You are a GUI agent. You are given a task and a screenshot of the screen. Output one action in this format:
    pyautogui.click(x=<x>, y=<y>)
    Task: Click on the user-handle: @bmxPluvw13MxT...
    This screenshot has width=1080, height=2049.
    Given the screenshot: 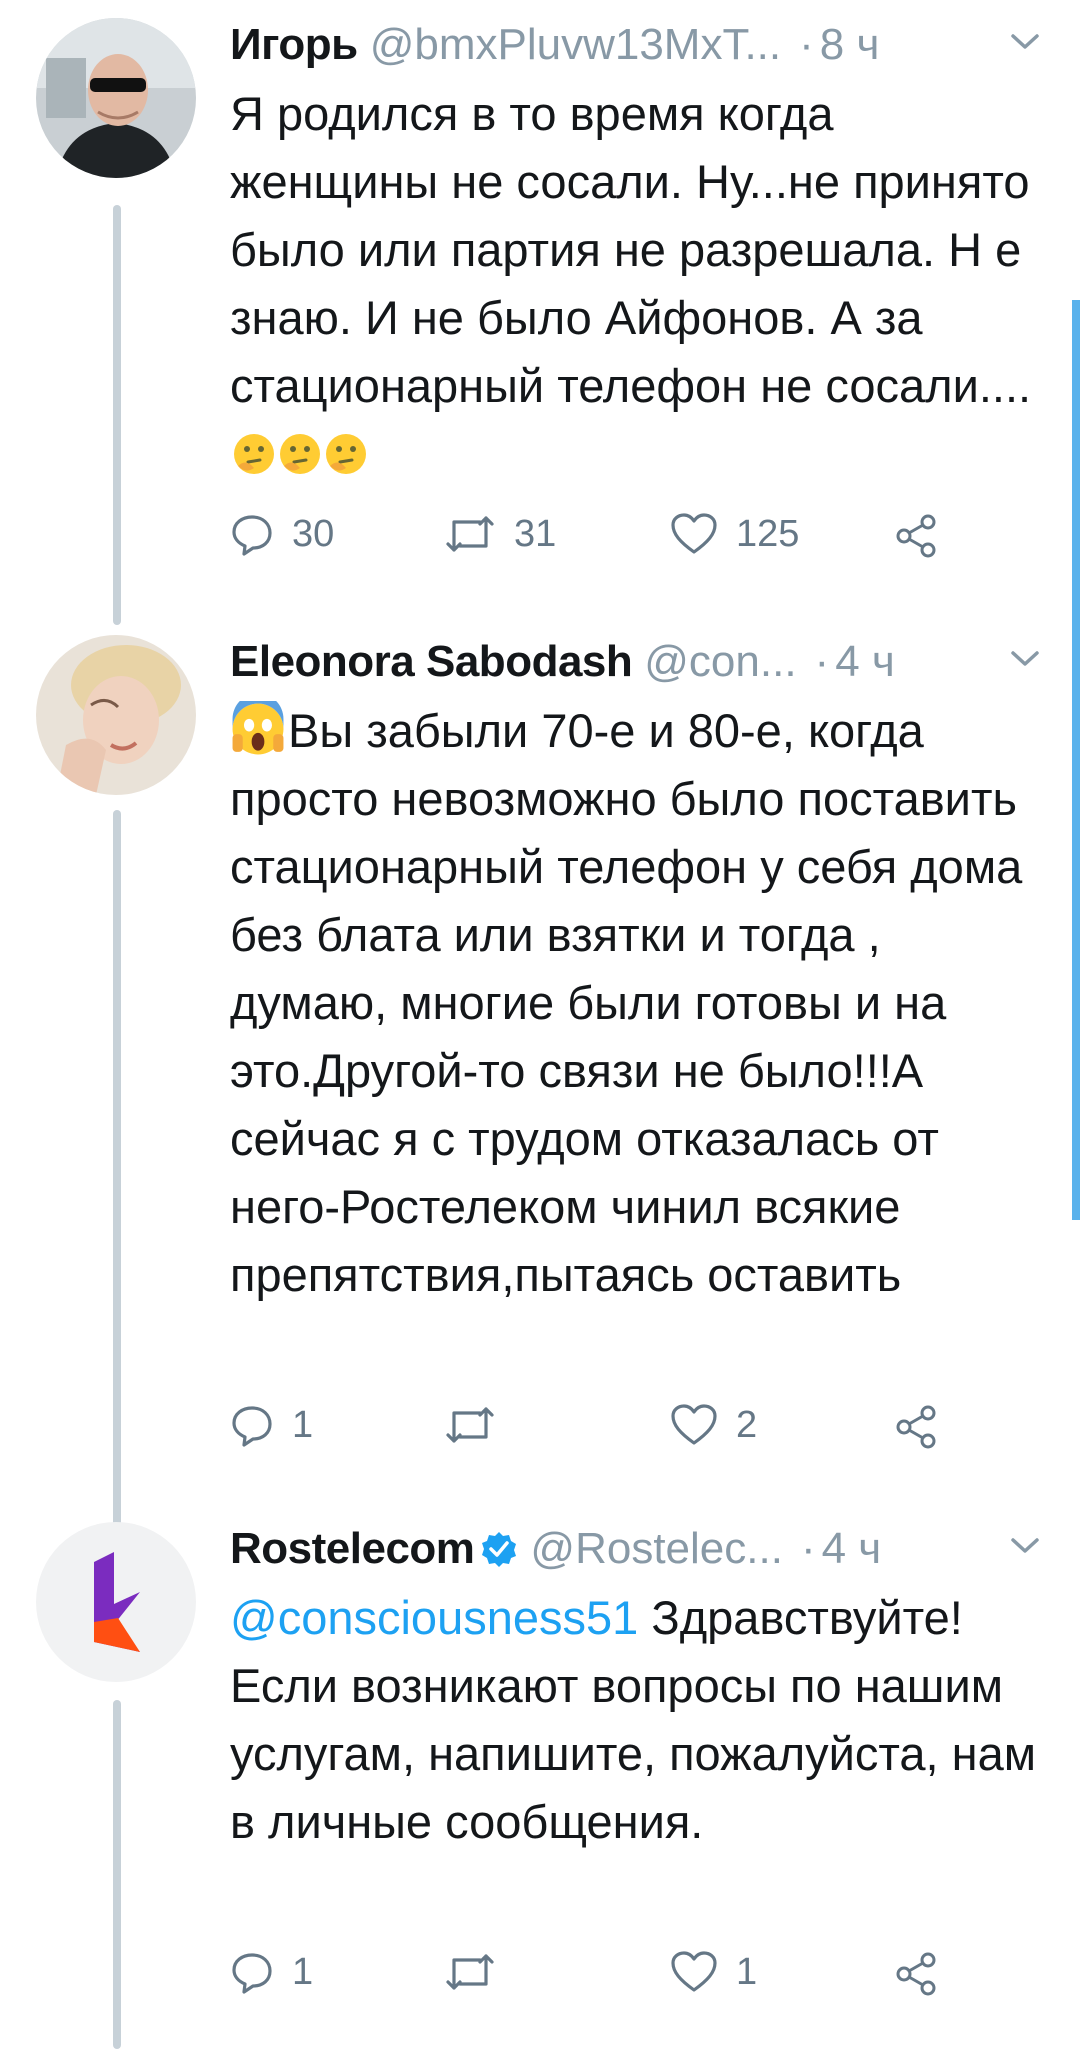 What is the action you would take?
    pyautogui.click(x=575, y=45)
    